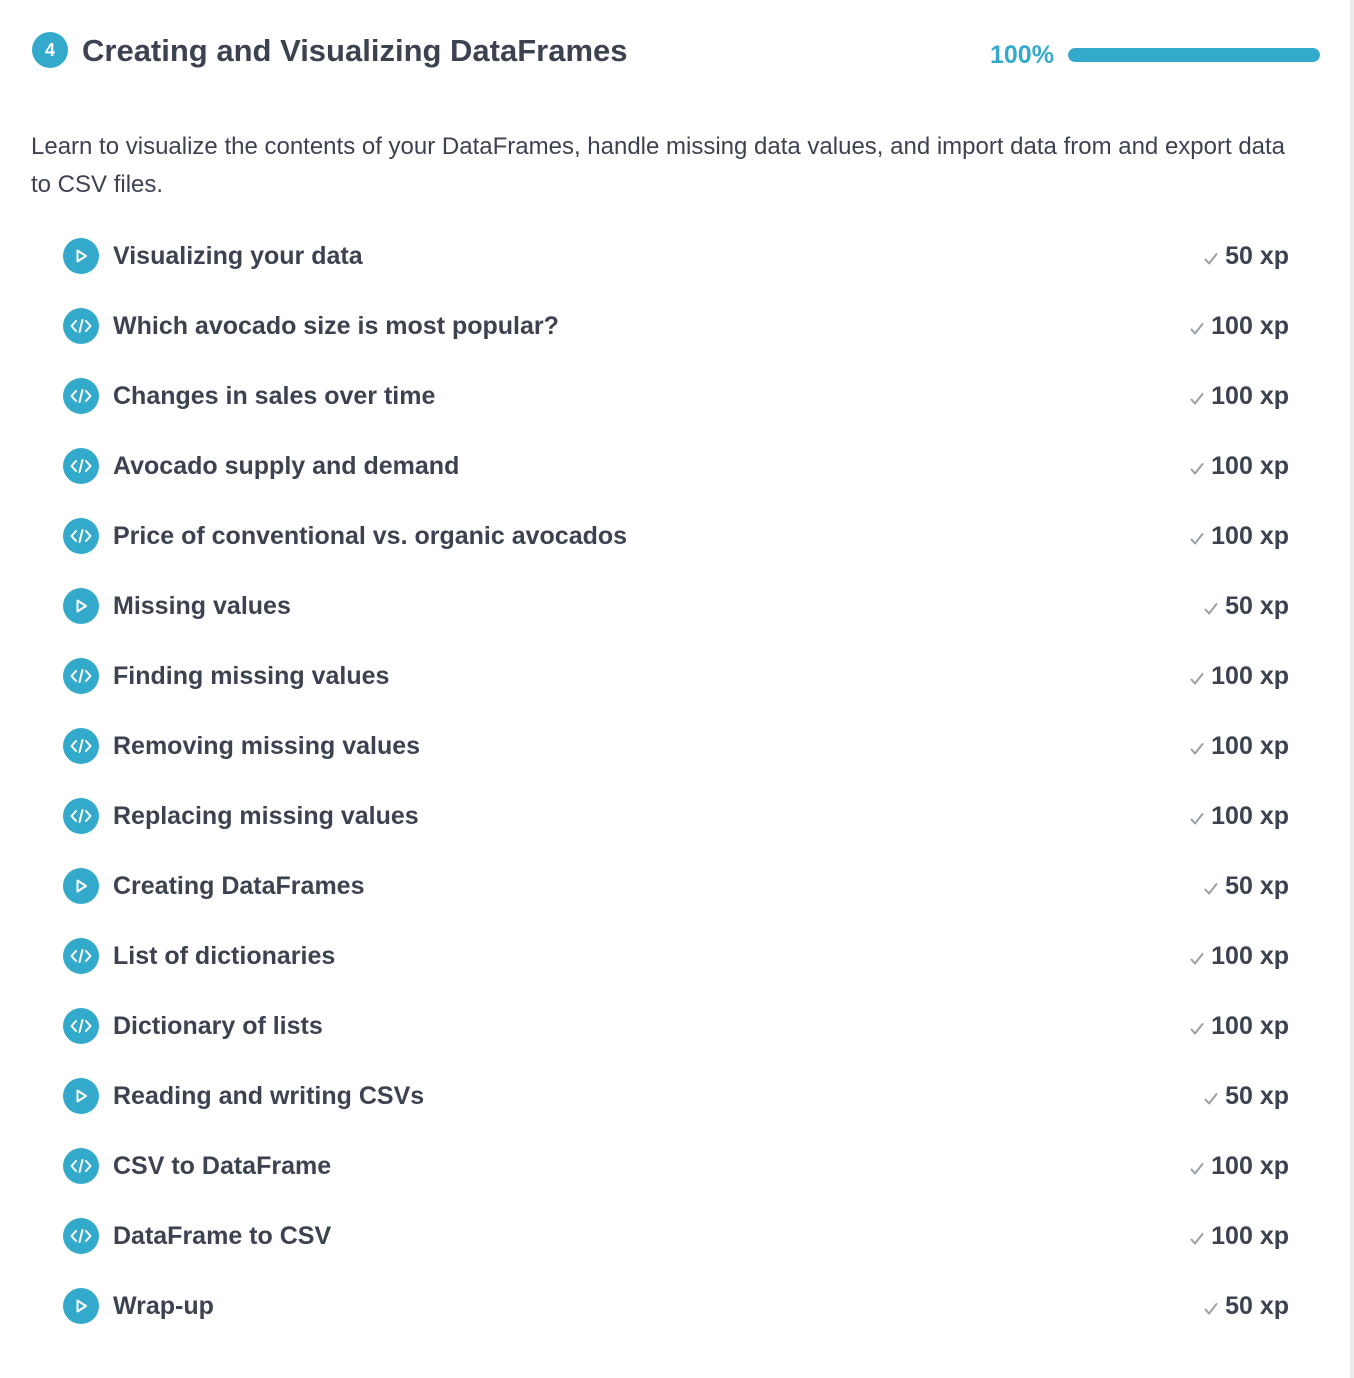 This screenshot has width=1354, height=1378. What do you see at coordinates (1022, 55) in the screenshot?
I see `progress-percent: 100%` at bounding box center [1022, 55].